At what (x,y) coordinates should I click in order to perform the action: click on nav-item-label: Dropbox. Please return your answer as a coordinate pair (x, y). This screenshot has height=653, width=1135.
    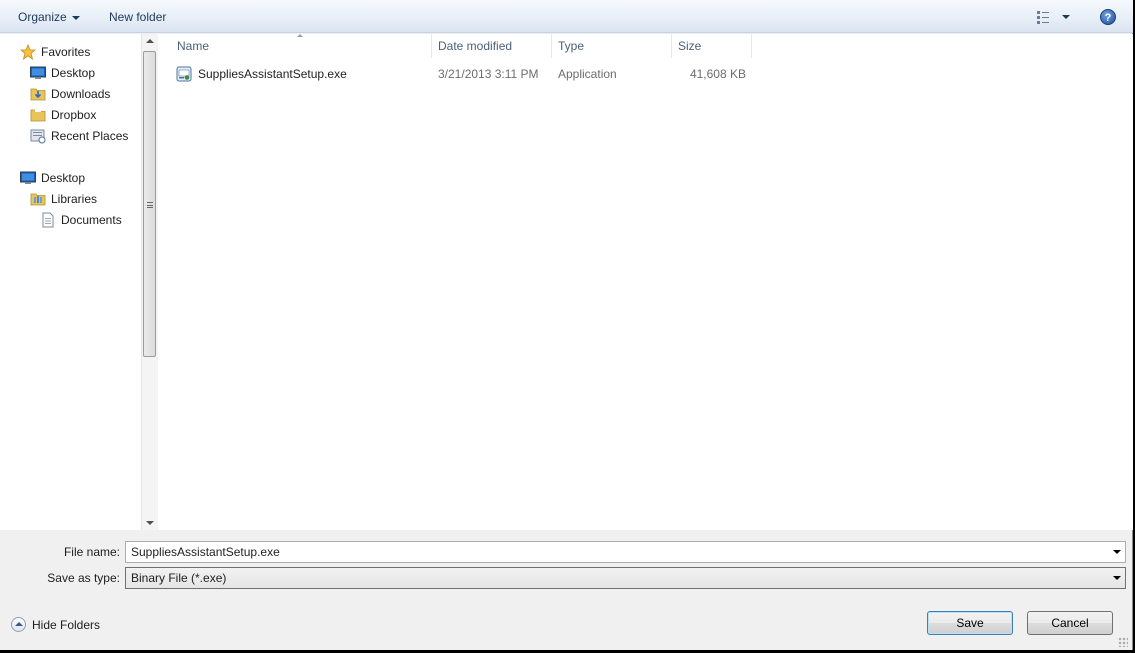
    Looking at the image, I should click on (74, 115).